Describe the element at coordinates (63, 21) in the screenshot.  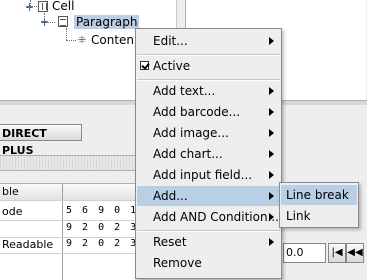
I see `paragraph-node-icon` at that location.